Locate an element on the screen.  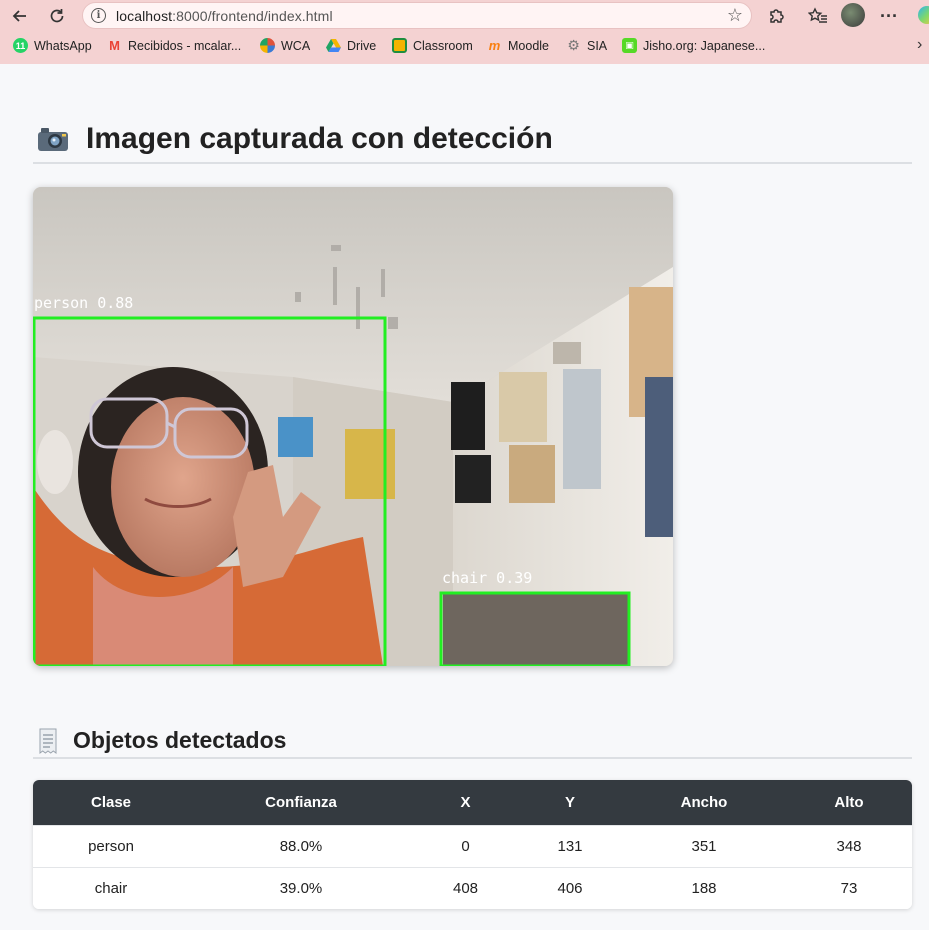
bookmark-label: WCA is located at coordinates (296, 45).